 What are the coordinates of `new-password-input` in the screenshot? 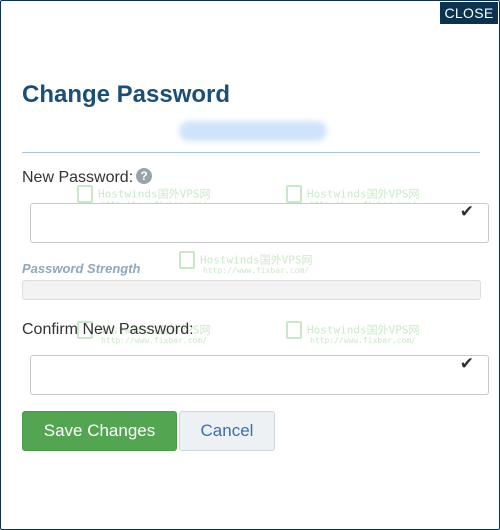 It's located at (259, 223).